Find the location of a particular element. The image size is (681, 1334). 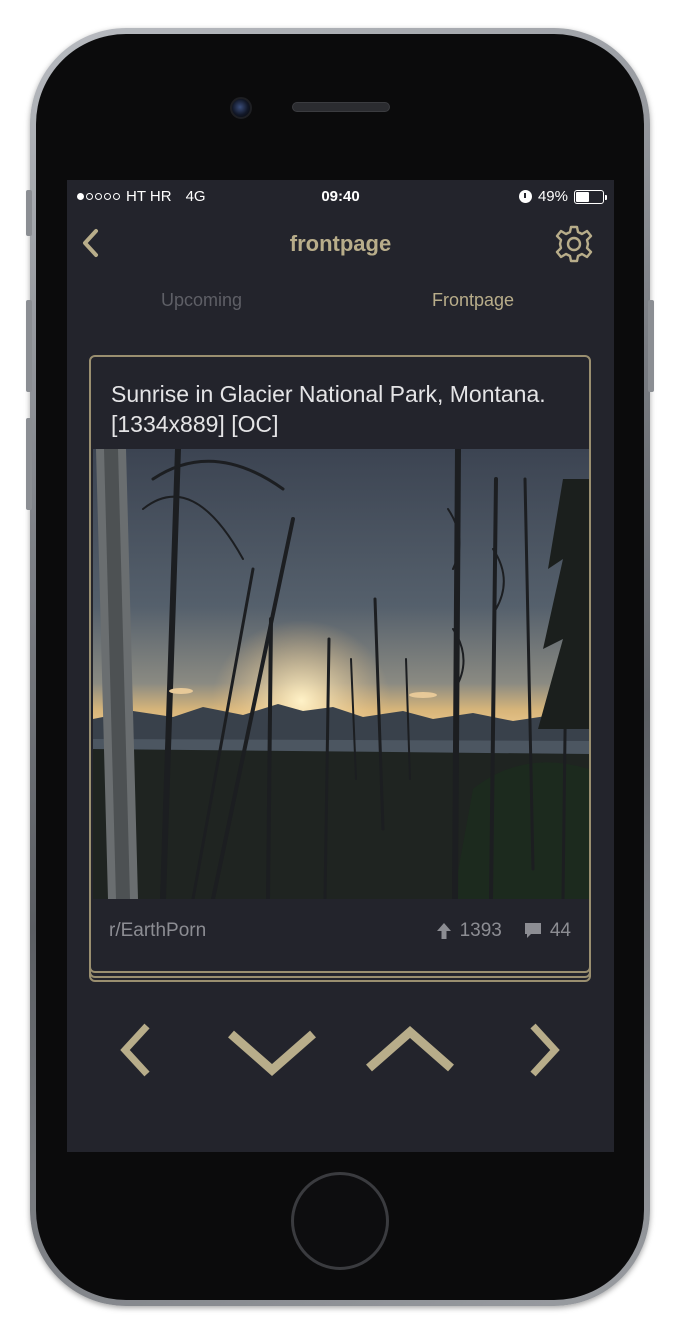

comment-bubble-icon is located at coordinates (532, 930).